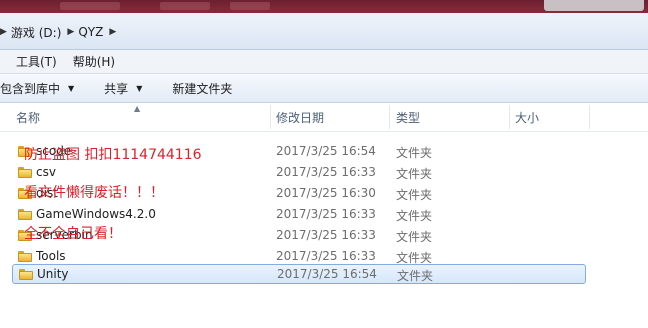 The height and width of the screenshot is (328, 648). I want to click on breadcrumb: ▶ 游戏 (D:) ▶ QYZ ▶, so click(58, 32).